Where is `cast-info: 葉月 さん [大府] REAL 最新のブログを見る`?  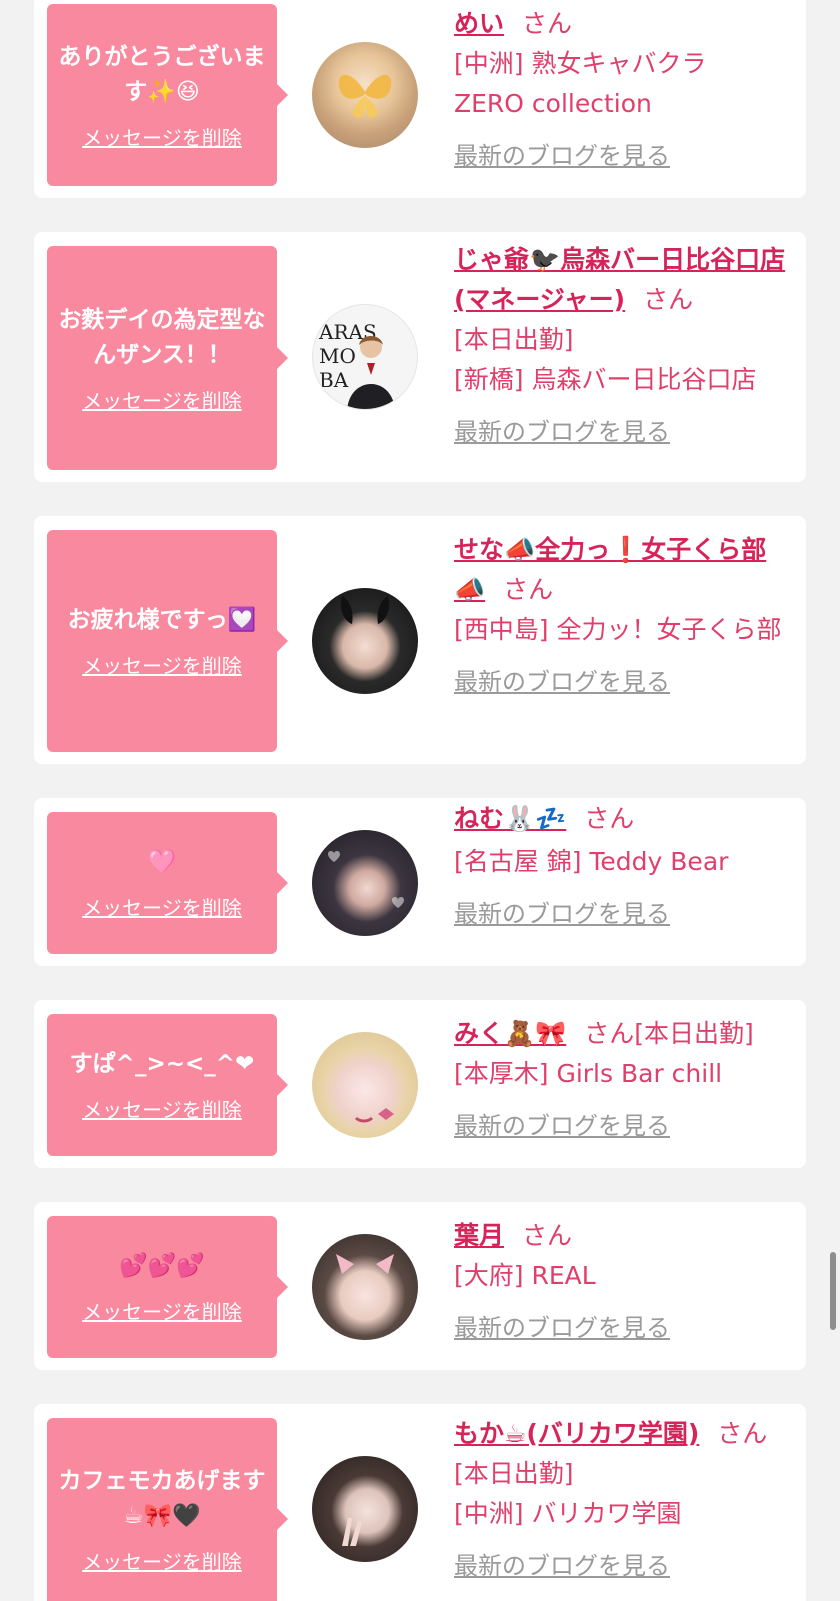 cast-info: 葉月 さん [大府] REAL 最新のブログを見る is located at coordinates (624, 1282).